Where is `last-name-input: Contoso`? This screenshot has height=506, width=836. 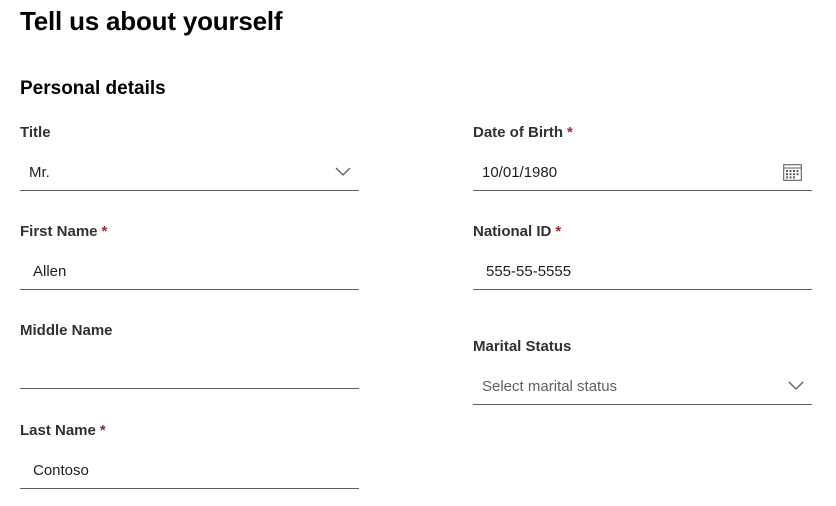 last-name-input: Contoso is located at coordinates (189, 471).